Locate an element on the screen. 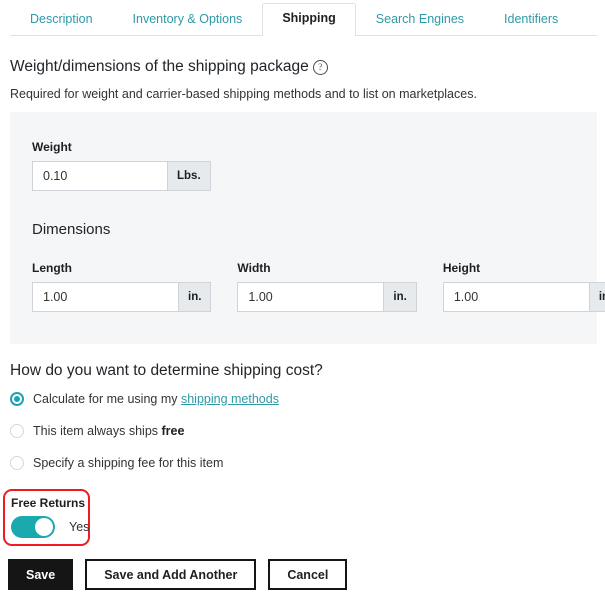 The height and width of the screenshot is (597, 605). free-returns-toggle-state: Yes is located at coordinates (79, 527).